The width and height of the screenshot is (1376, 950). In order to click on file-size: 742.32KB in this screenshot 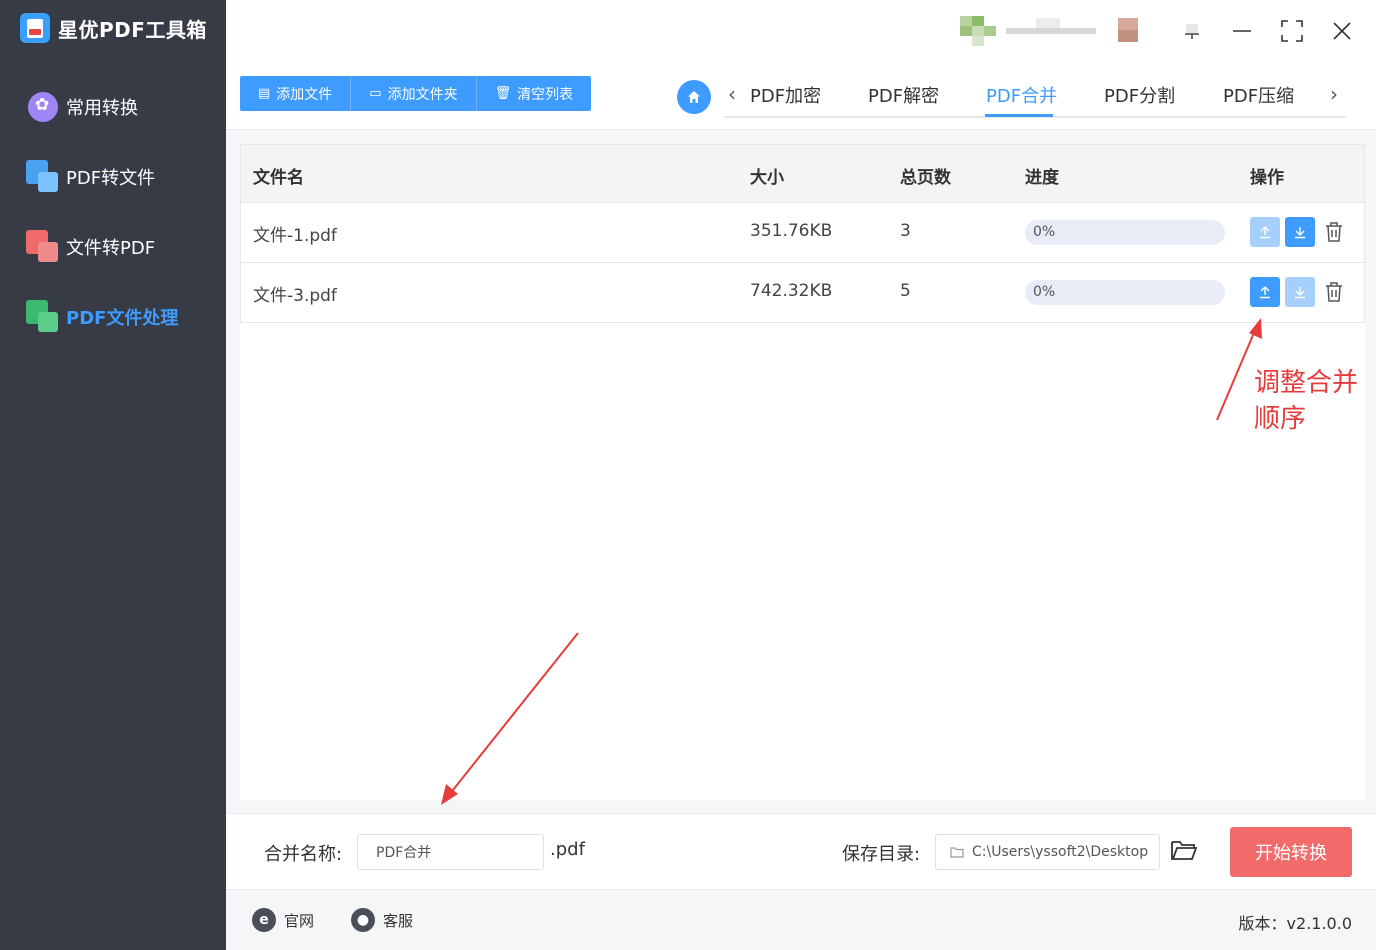, I will do `click(791, 291)`.